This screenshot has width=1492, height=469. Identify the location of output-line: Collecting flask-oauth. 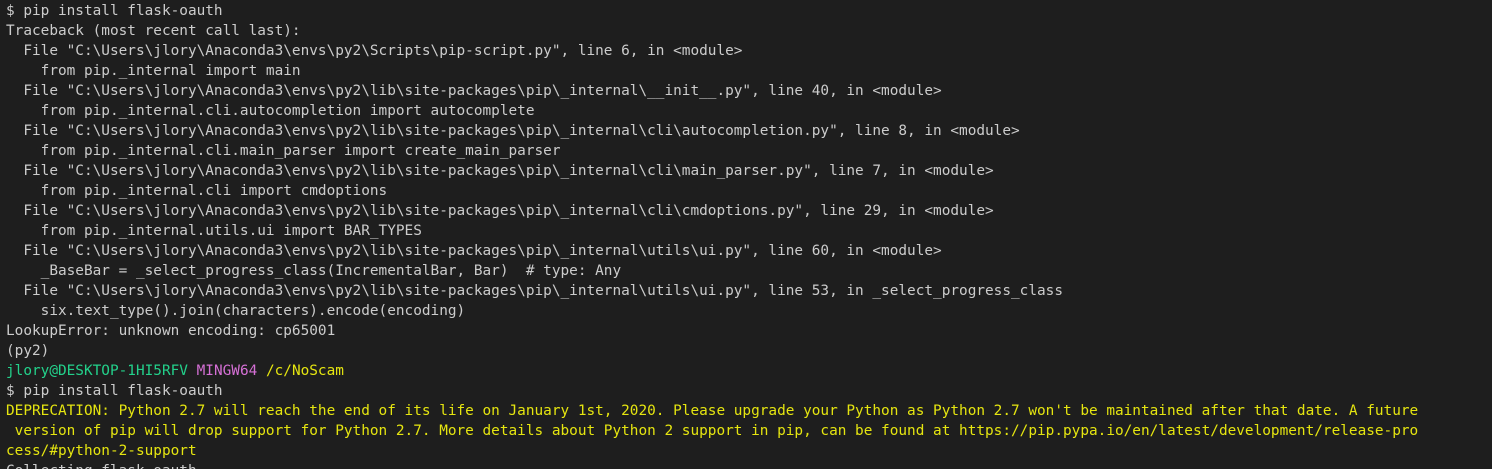
(749, 465).